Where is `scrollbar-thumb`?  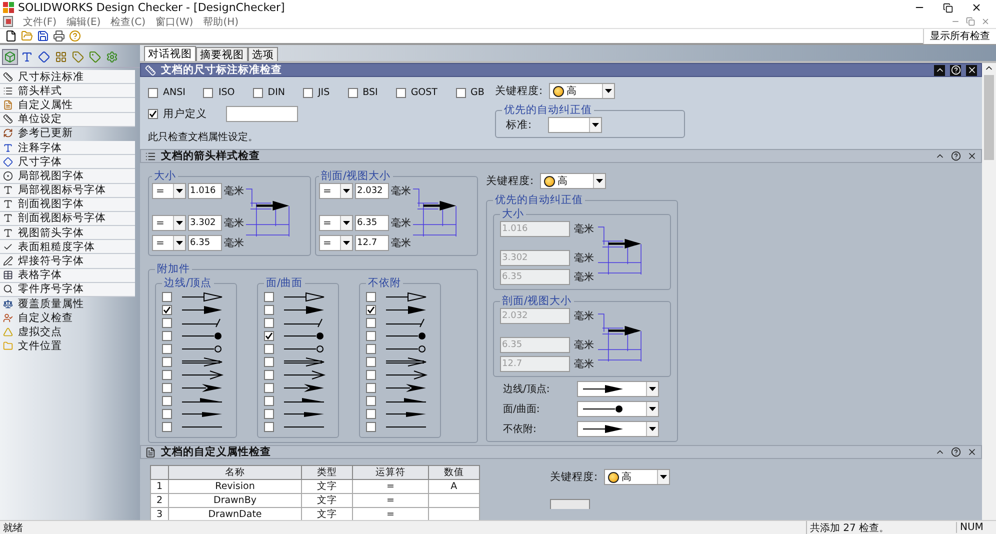 scrollbar-thumb is located at coordinates (989, 117).